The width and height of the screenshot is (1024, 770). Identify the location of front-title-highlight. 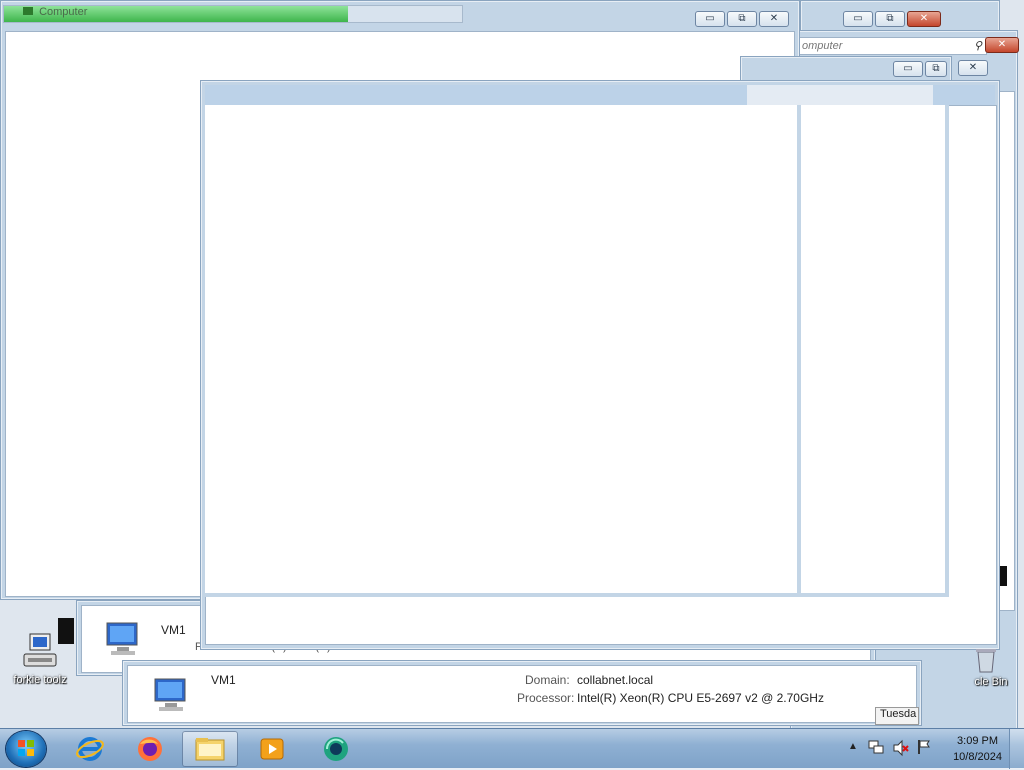
(840, 95).